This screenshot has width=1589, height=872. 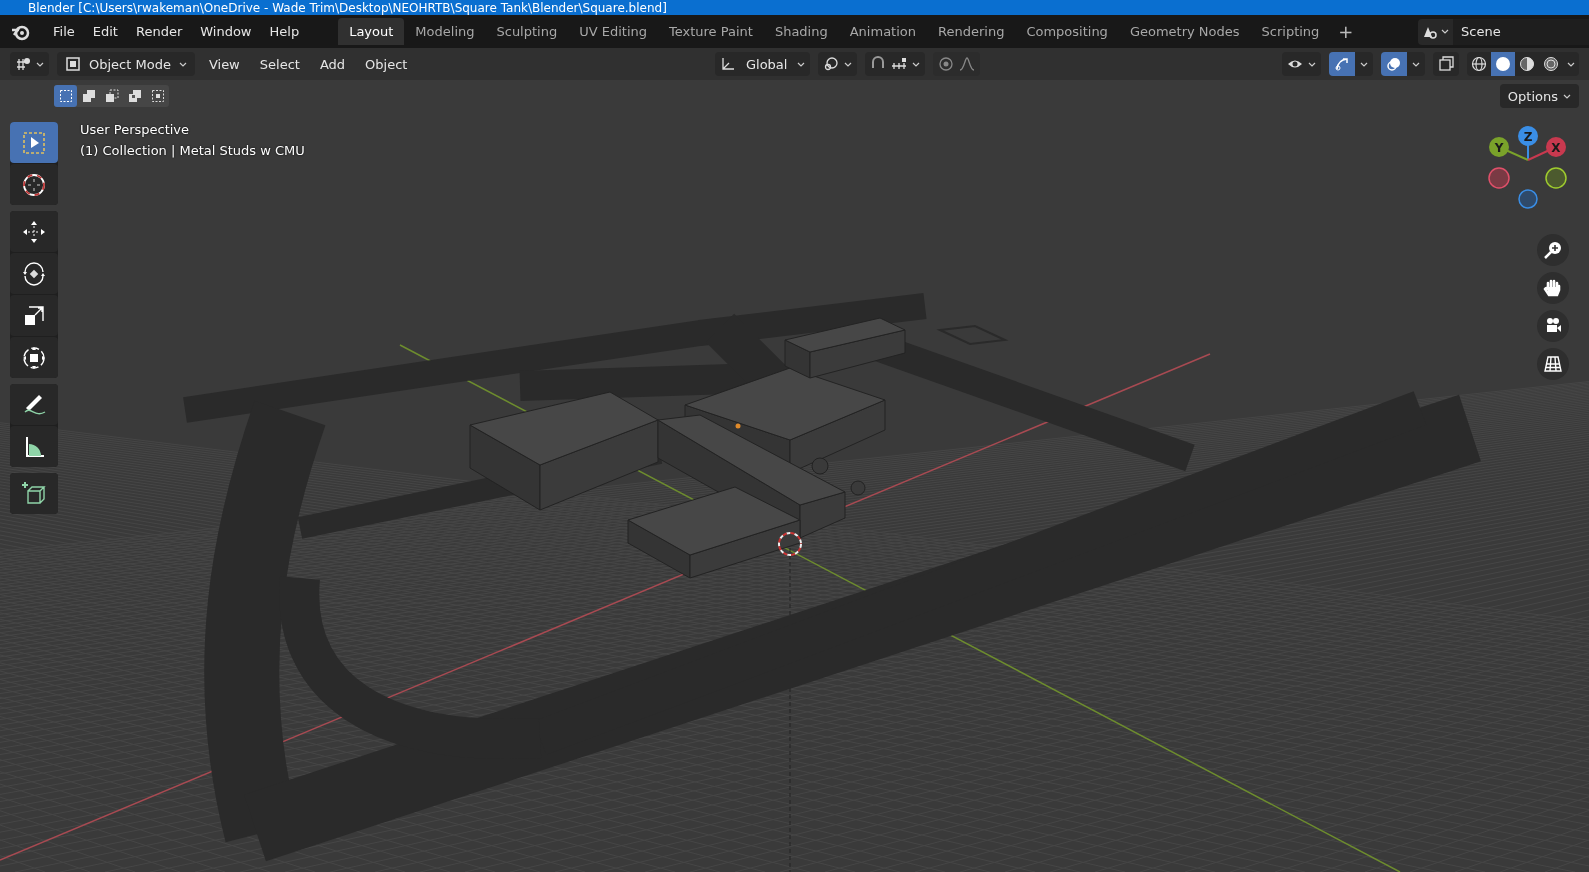 I want to click on workspace-tab: Geometry Nodes, so click(x=1184, y=31).